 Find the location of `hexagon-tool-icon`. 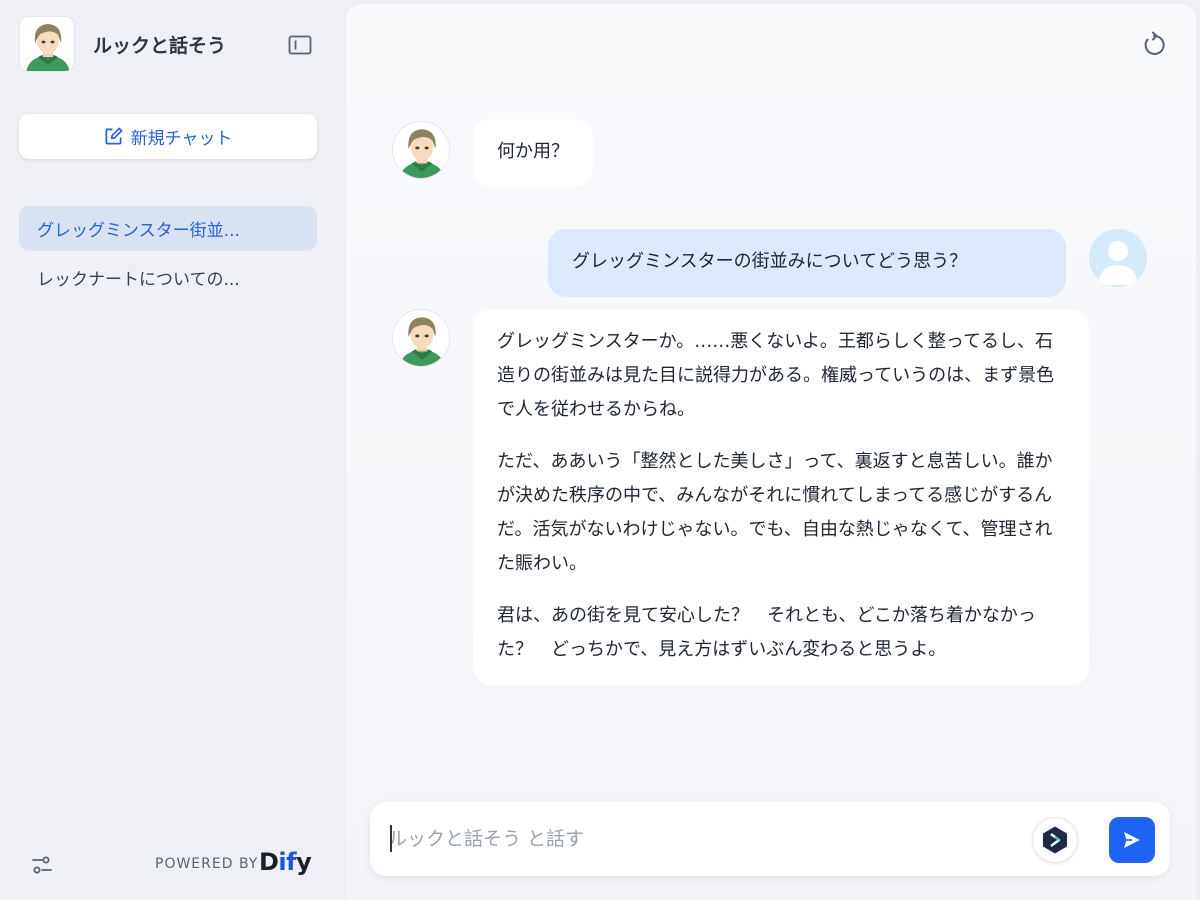

hexagon-tool-icon is located at coordinates (1055, 840).